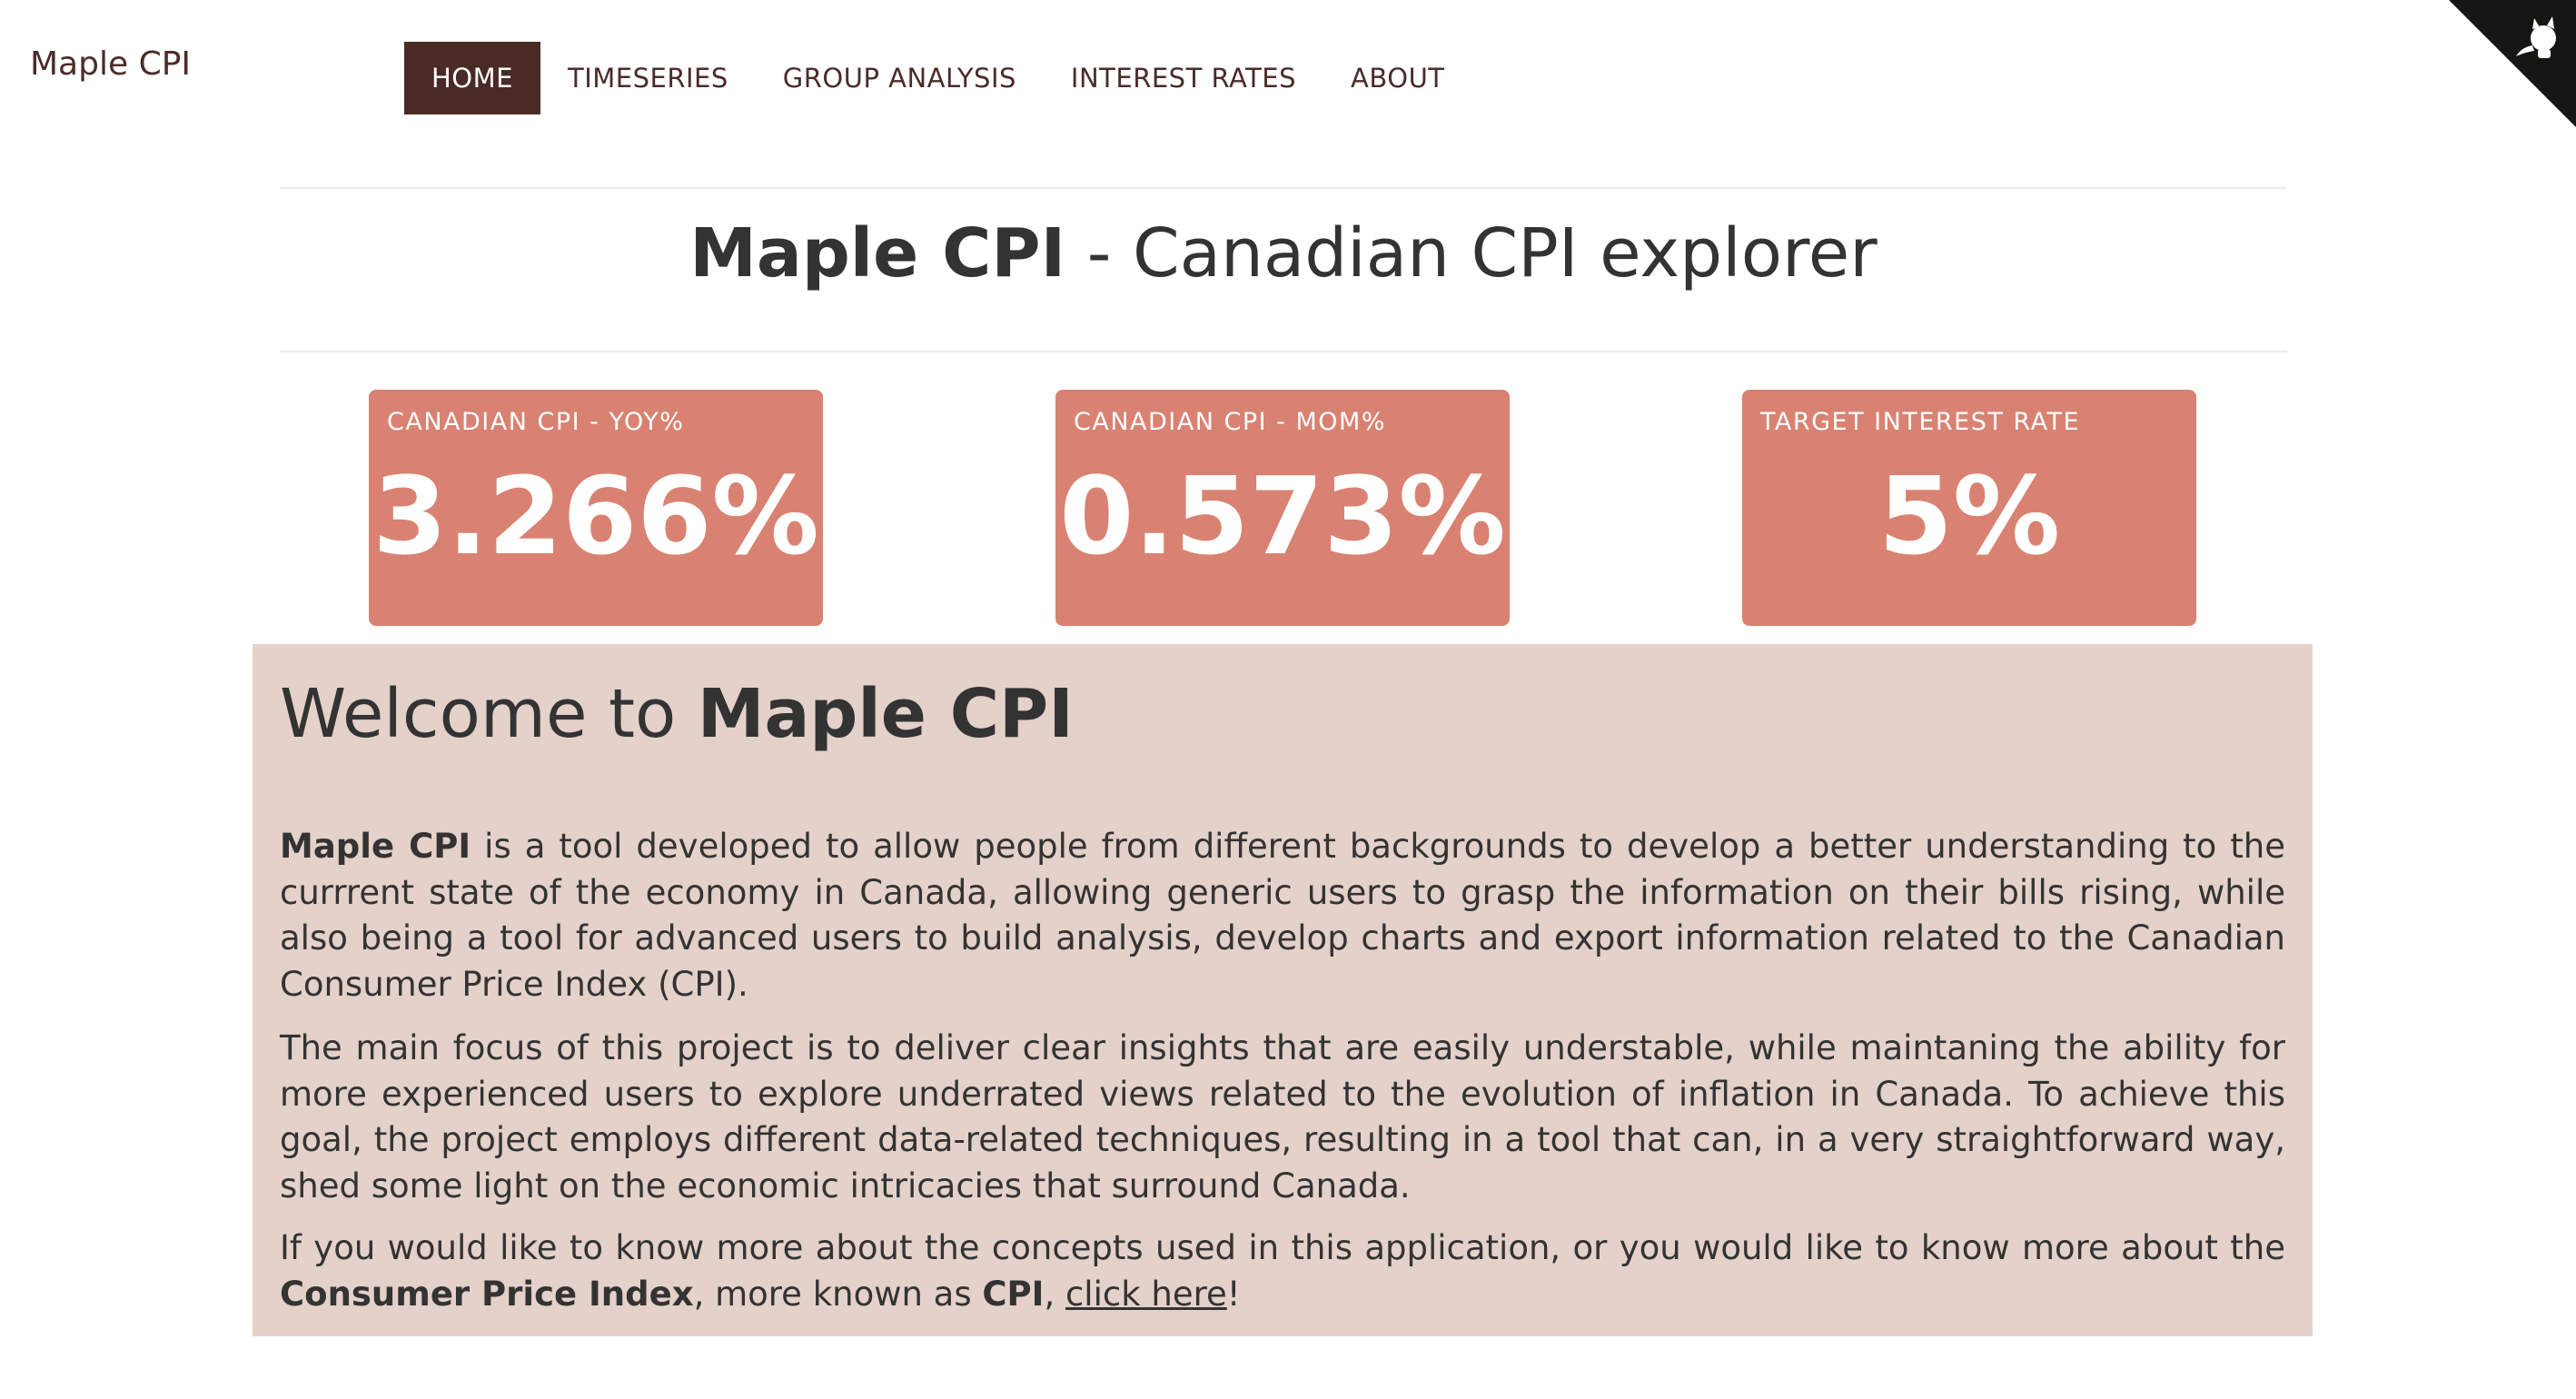 The width and height of the screenshot is (2576, 1399). I want to click on intro-bold: Maple CPI, so click(375, 847).